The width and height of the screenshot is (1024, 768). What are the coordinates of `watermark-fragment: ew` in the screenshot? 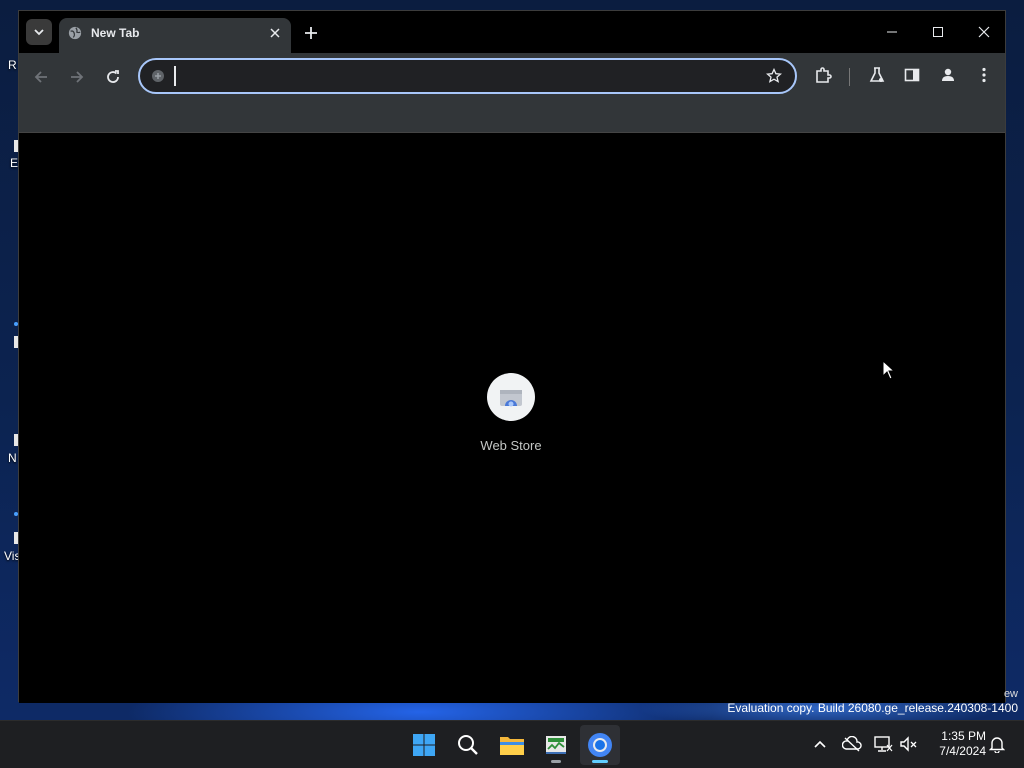 It's located at (1010, 694).